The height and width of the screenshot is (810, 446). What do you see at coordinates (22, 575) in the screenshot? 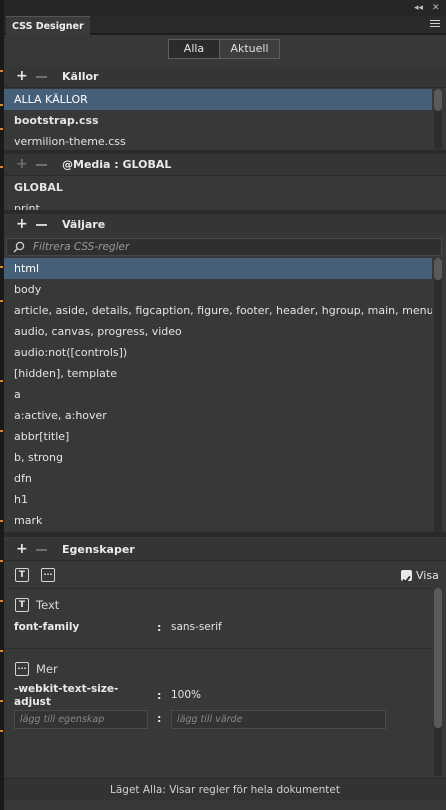
I see `text-category-icon: T` at bounding box center [22, 575].